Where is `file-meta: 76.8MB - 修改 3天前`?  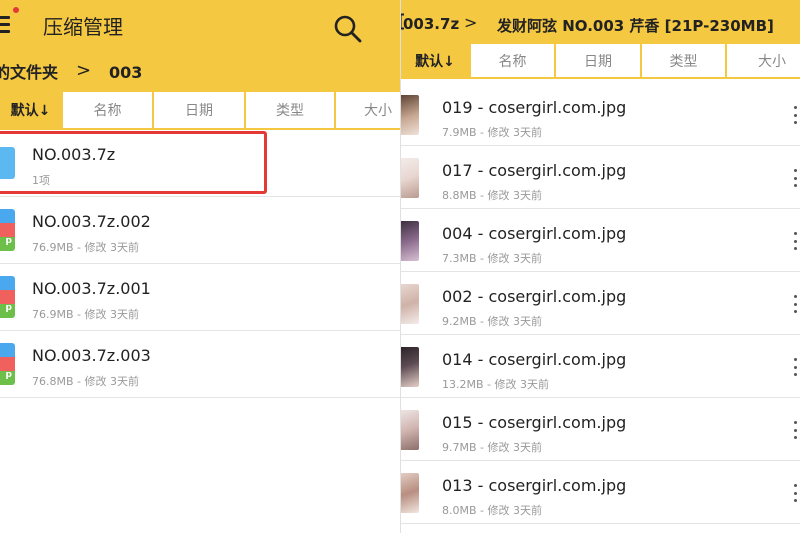 file-meta: 76.8MB - 修改 3天前 is located at coordinates (85, 381).